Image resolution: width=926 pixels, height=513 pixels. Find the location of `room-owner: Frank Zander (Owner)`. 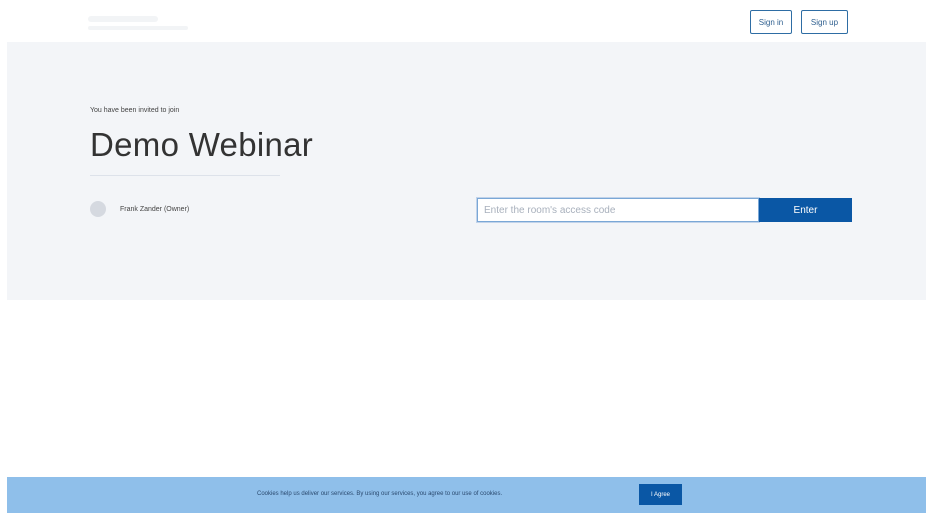

room-owner: Frank Zander (Owner) is located at coordinates (139, 209).